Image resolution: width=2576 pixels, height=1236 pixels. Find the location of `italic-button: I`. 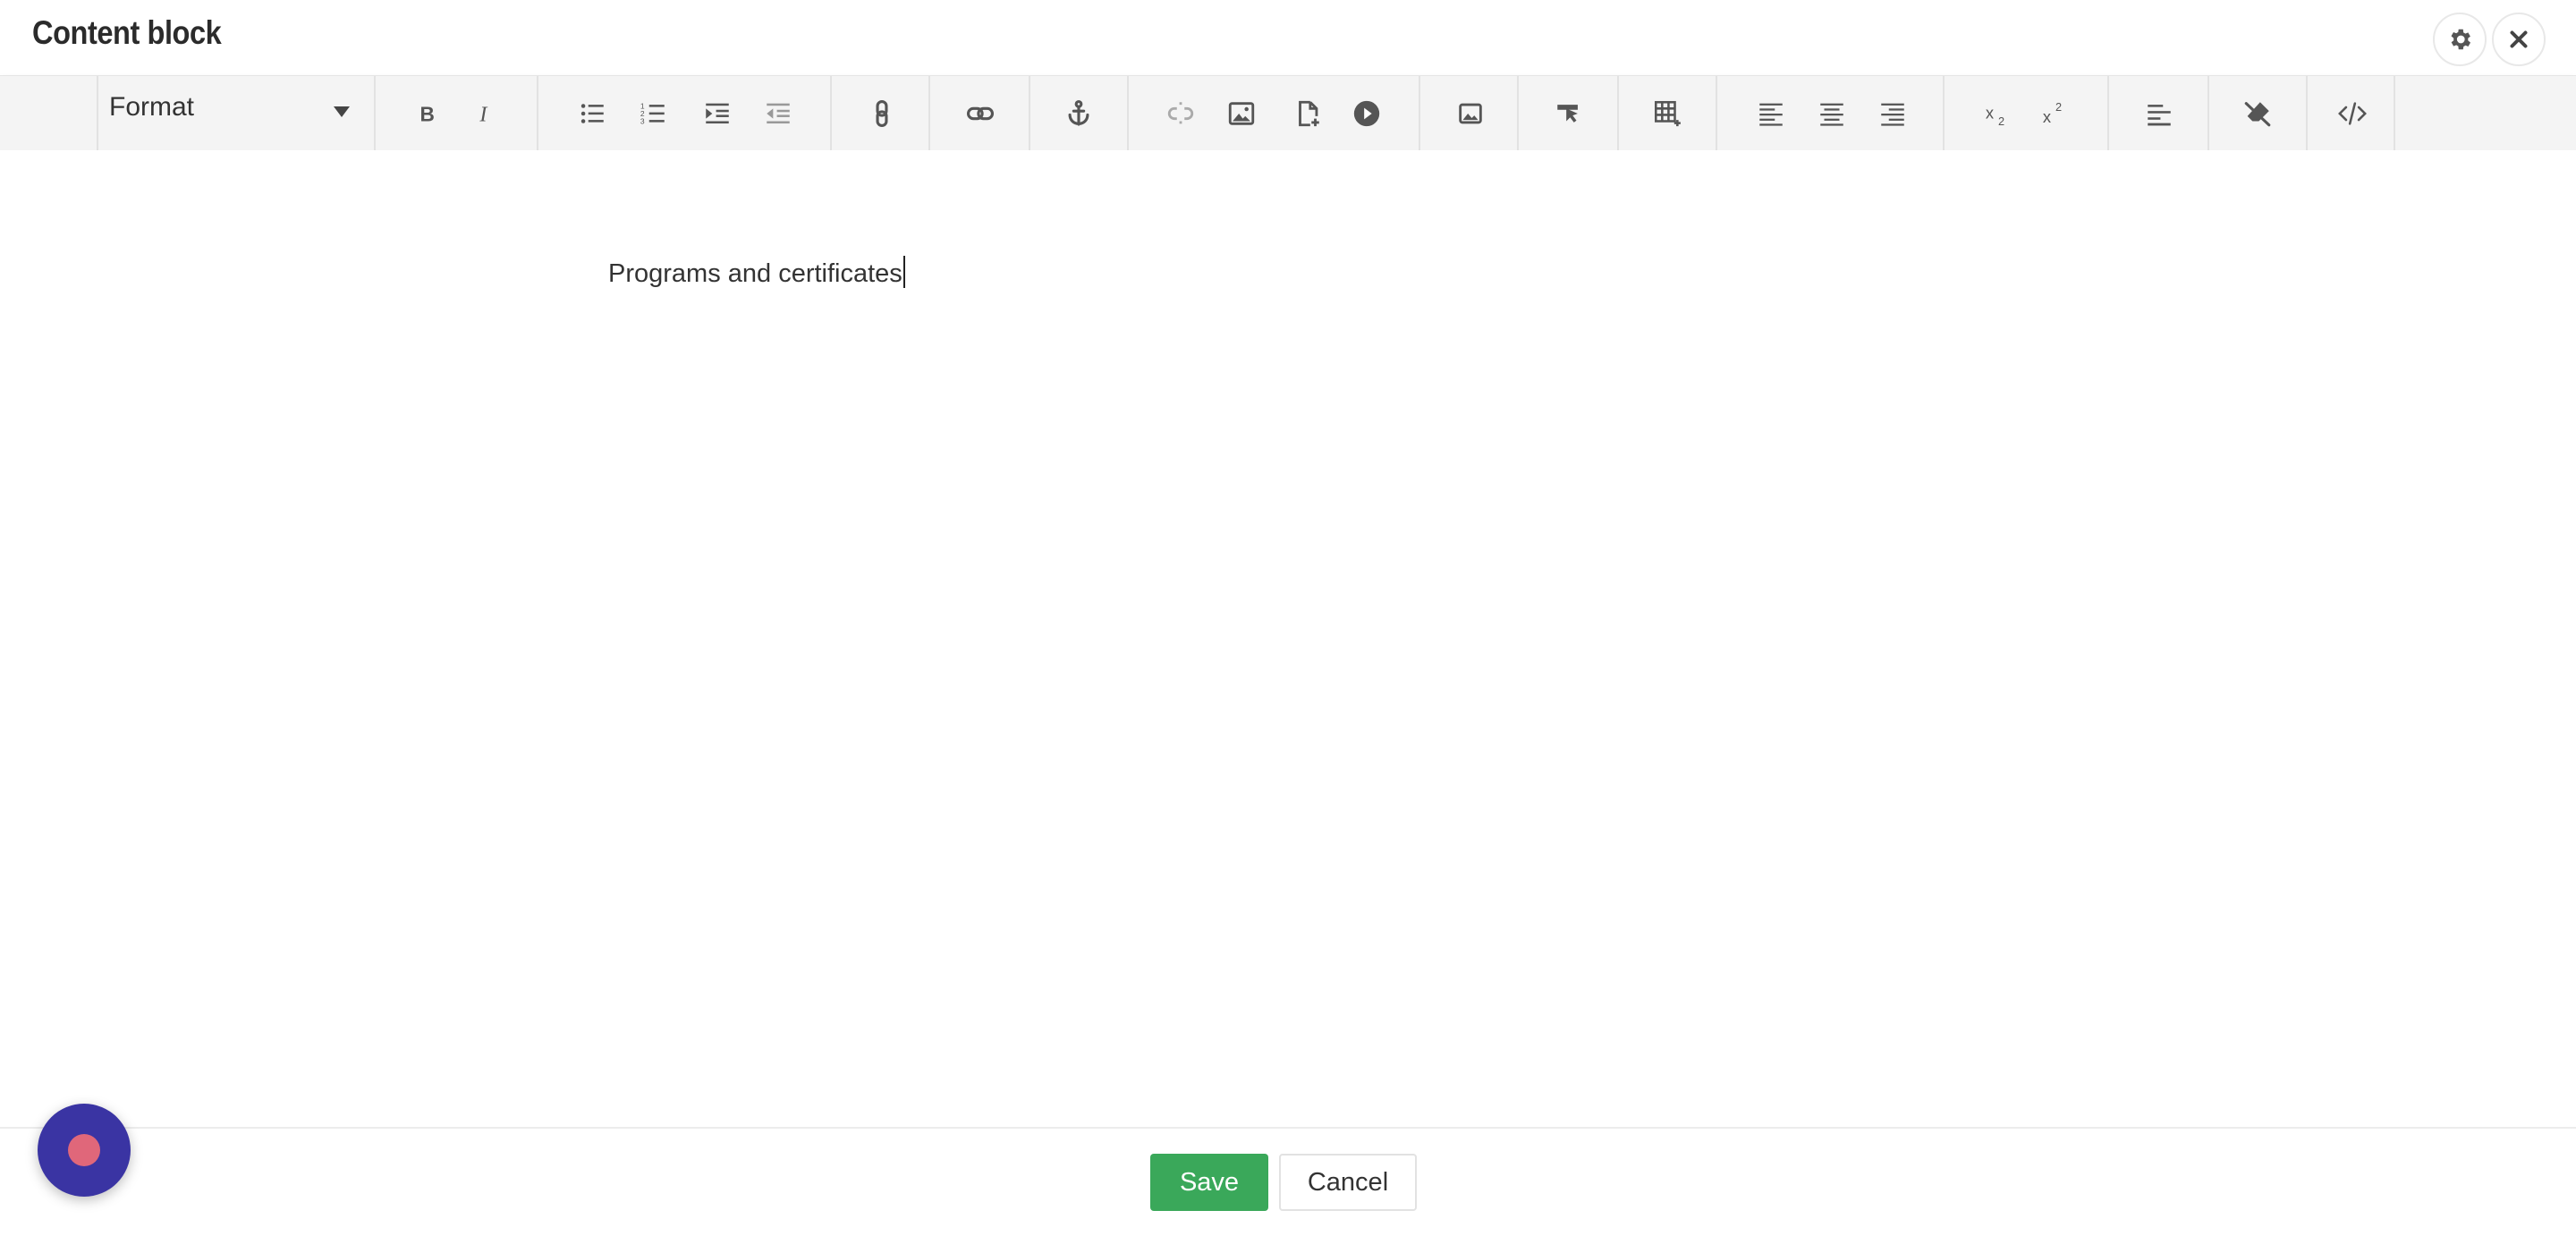

italic-button: I is located at coordinates (484, 113).